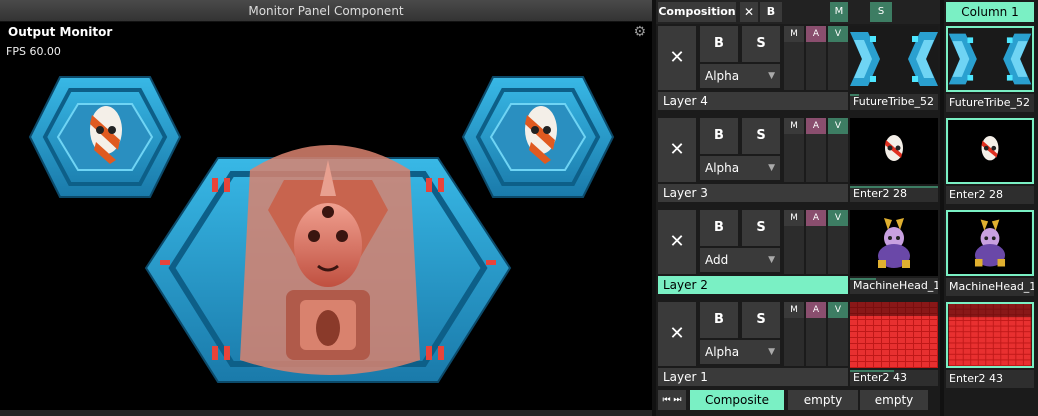 The height and width of the screenshot is (416, 1038). Describe the element at coordinates (697, 12) in the screenshot. I see `composition-button: Composition` at that location.